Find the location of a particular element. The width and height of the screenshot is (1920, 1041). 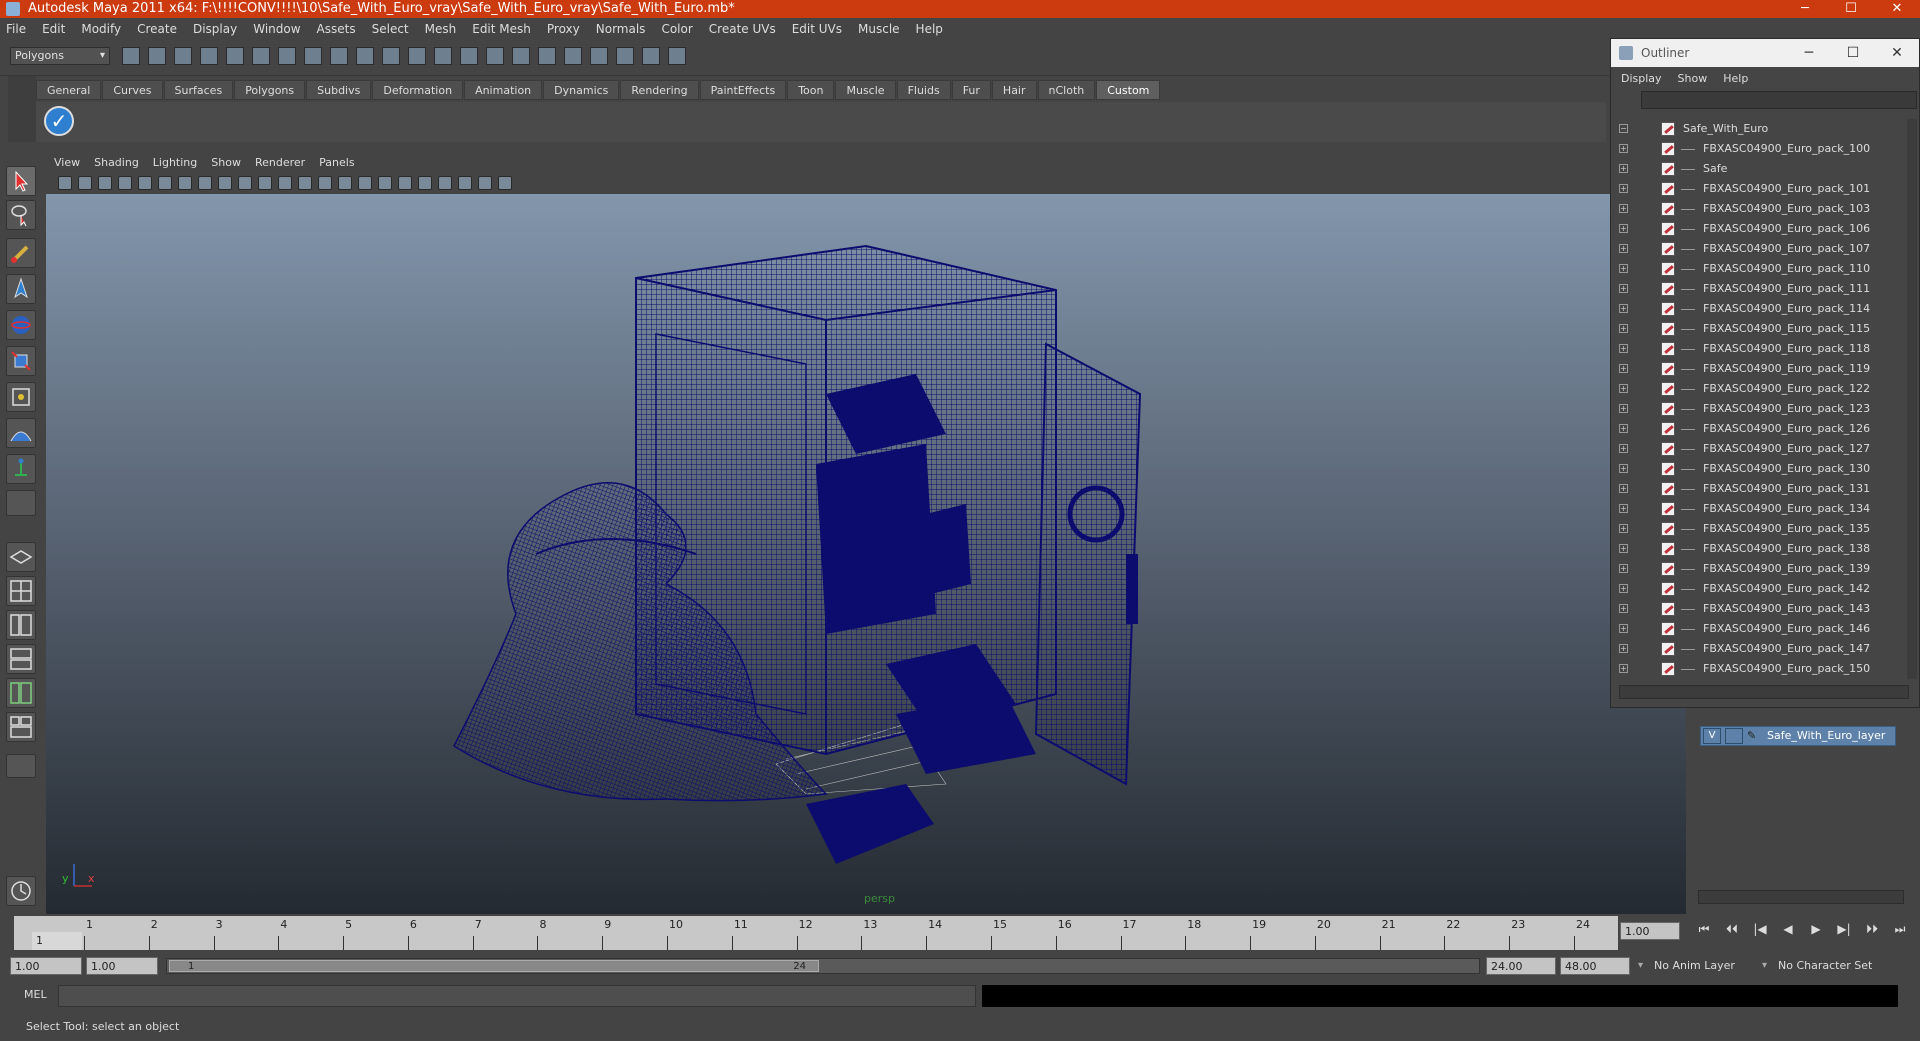

more-layouts-icon is located at coordinates (21, 766).